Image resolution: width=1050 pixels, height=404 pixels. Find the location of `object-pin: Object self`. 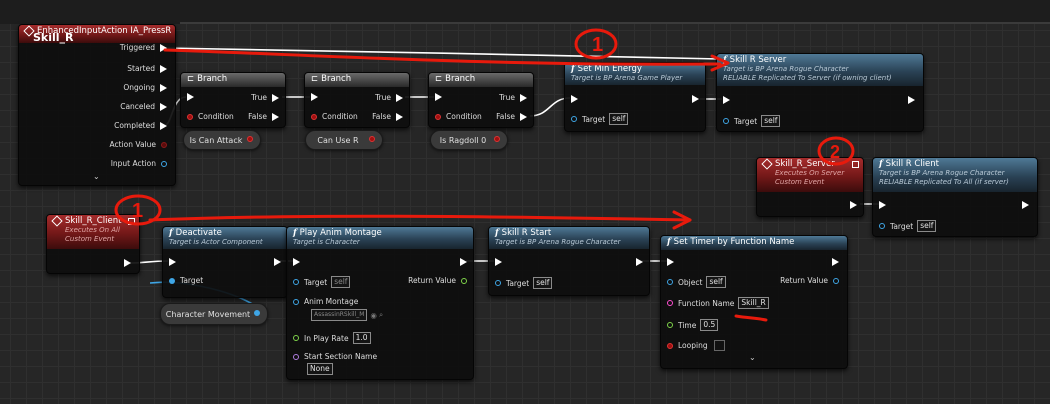

object-pin: Object self is located at coordinates (696, 282).